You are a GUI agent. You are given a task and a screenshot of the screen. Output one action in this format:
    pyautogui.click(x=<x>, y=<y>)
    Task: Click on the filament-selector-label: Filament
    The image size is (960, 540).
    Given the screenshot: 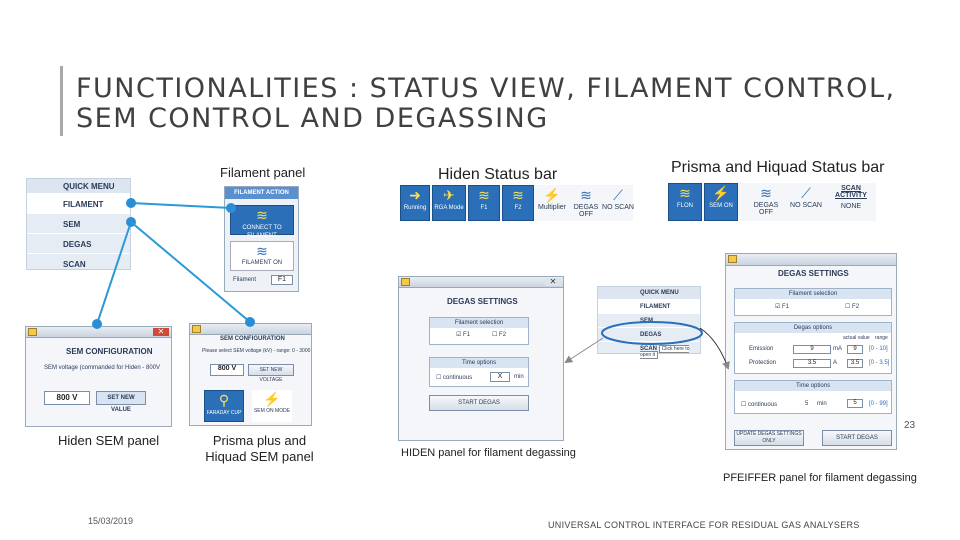 What is the action you would take?
    pyautogui.click(x=245, y=280)
    